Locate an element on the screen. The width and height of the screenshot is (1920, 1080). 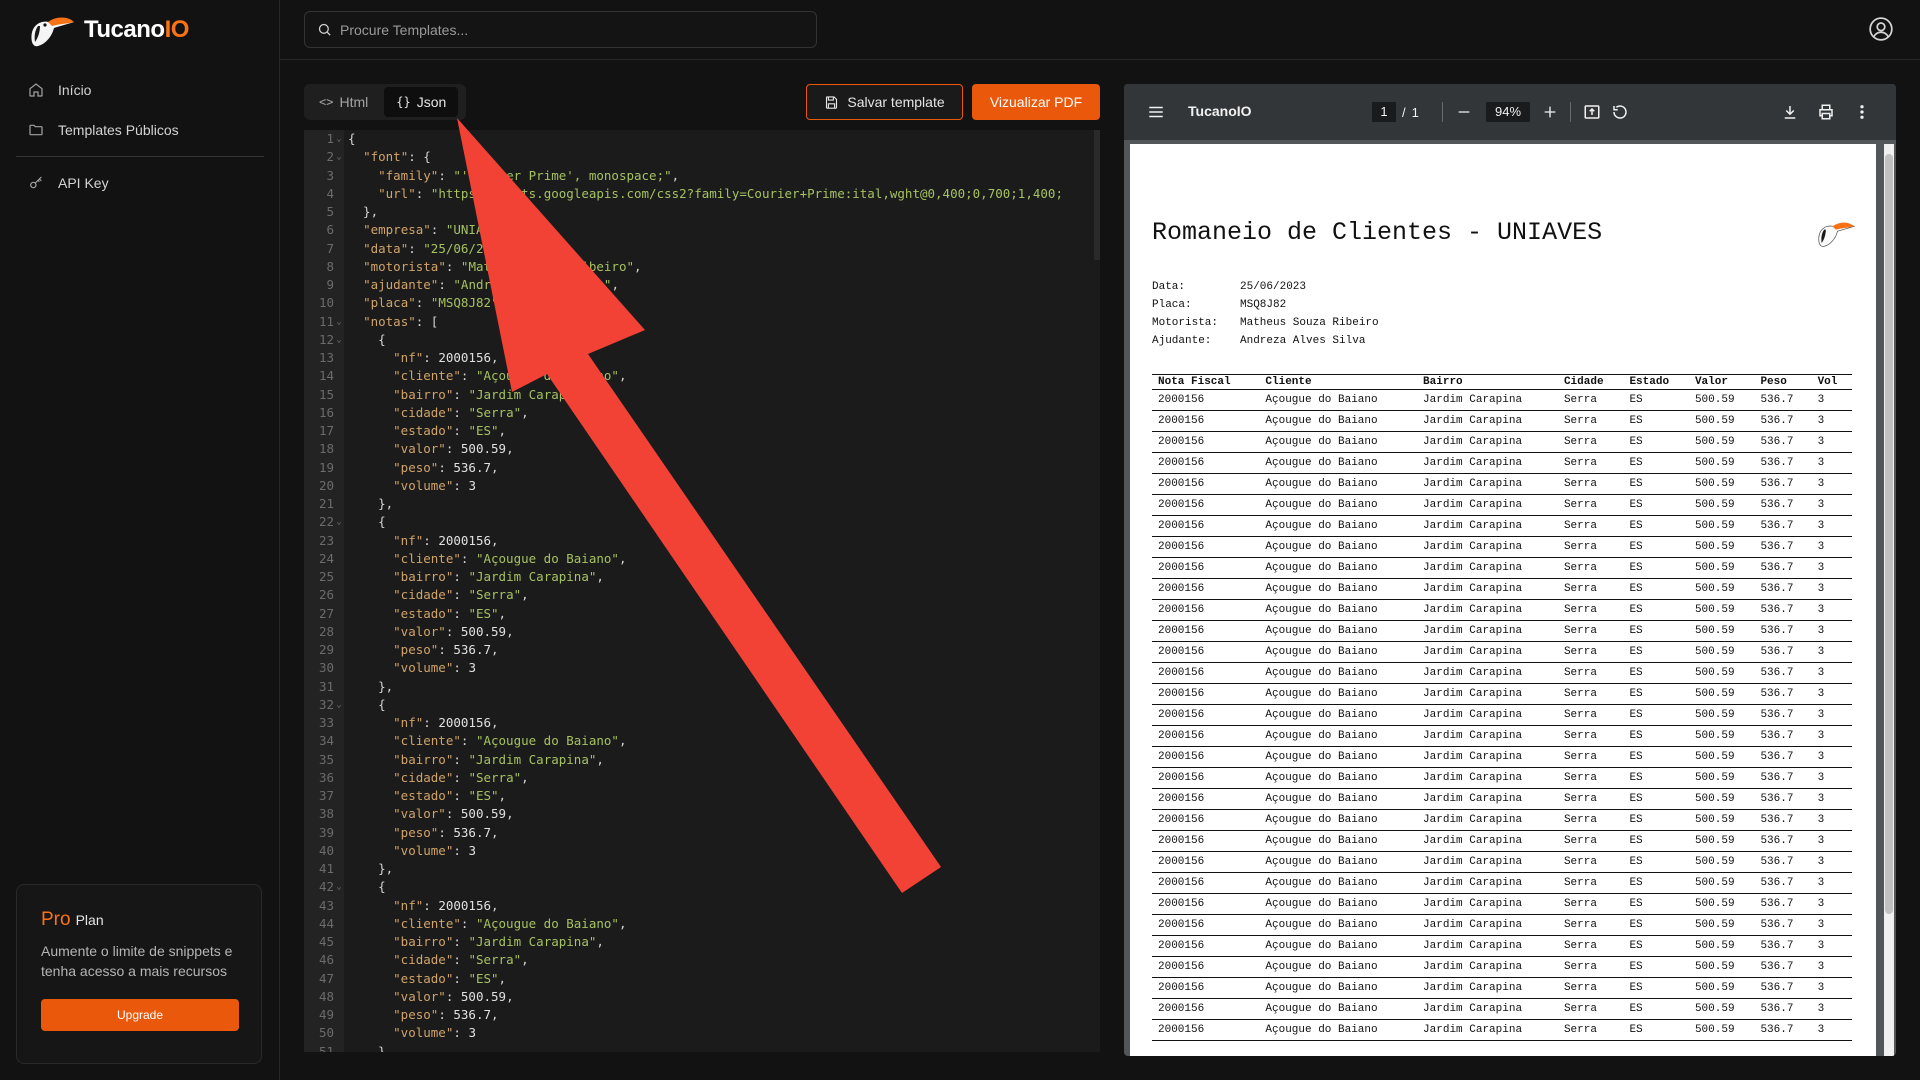
fit-page-icon is located at coordinates (1592, 112).